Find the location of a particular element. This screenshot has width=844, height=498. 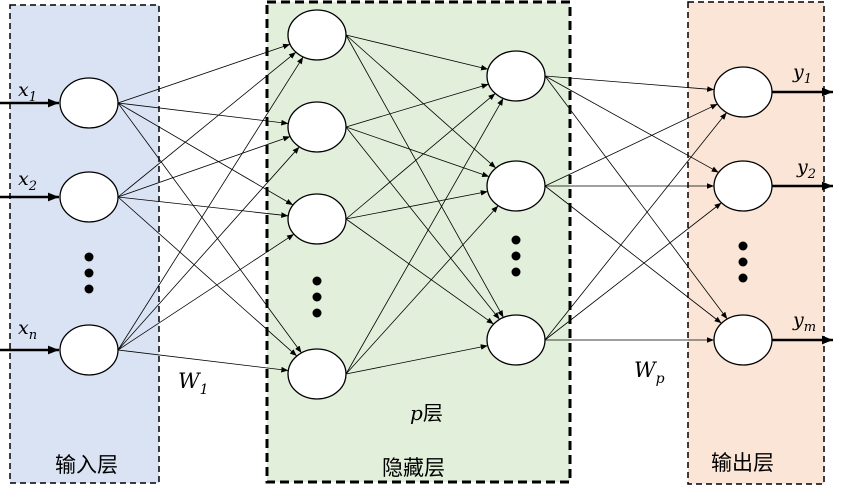

output-layer-label: 输出层 is located at coordinates (742, 463).